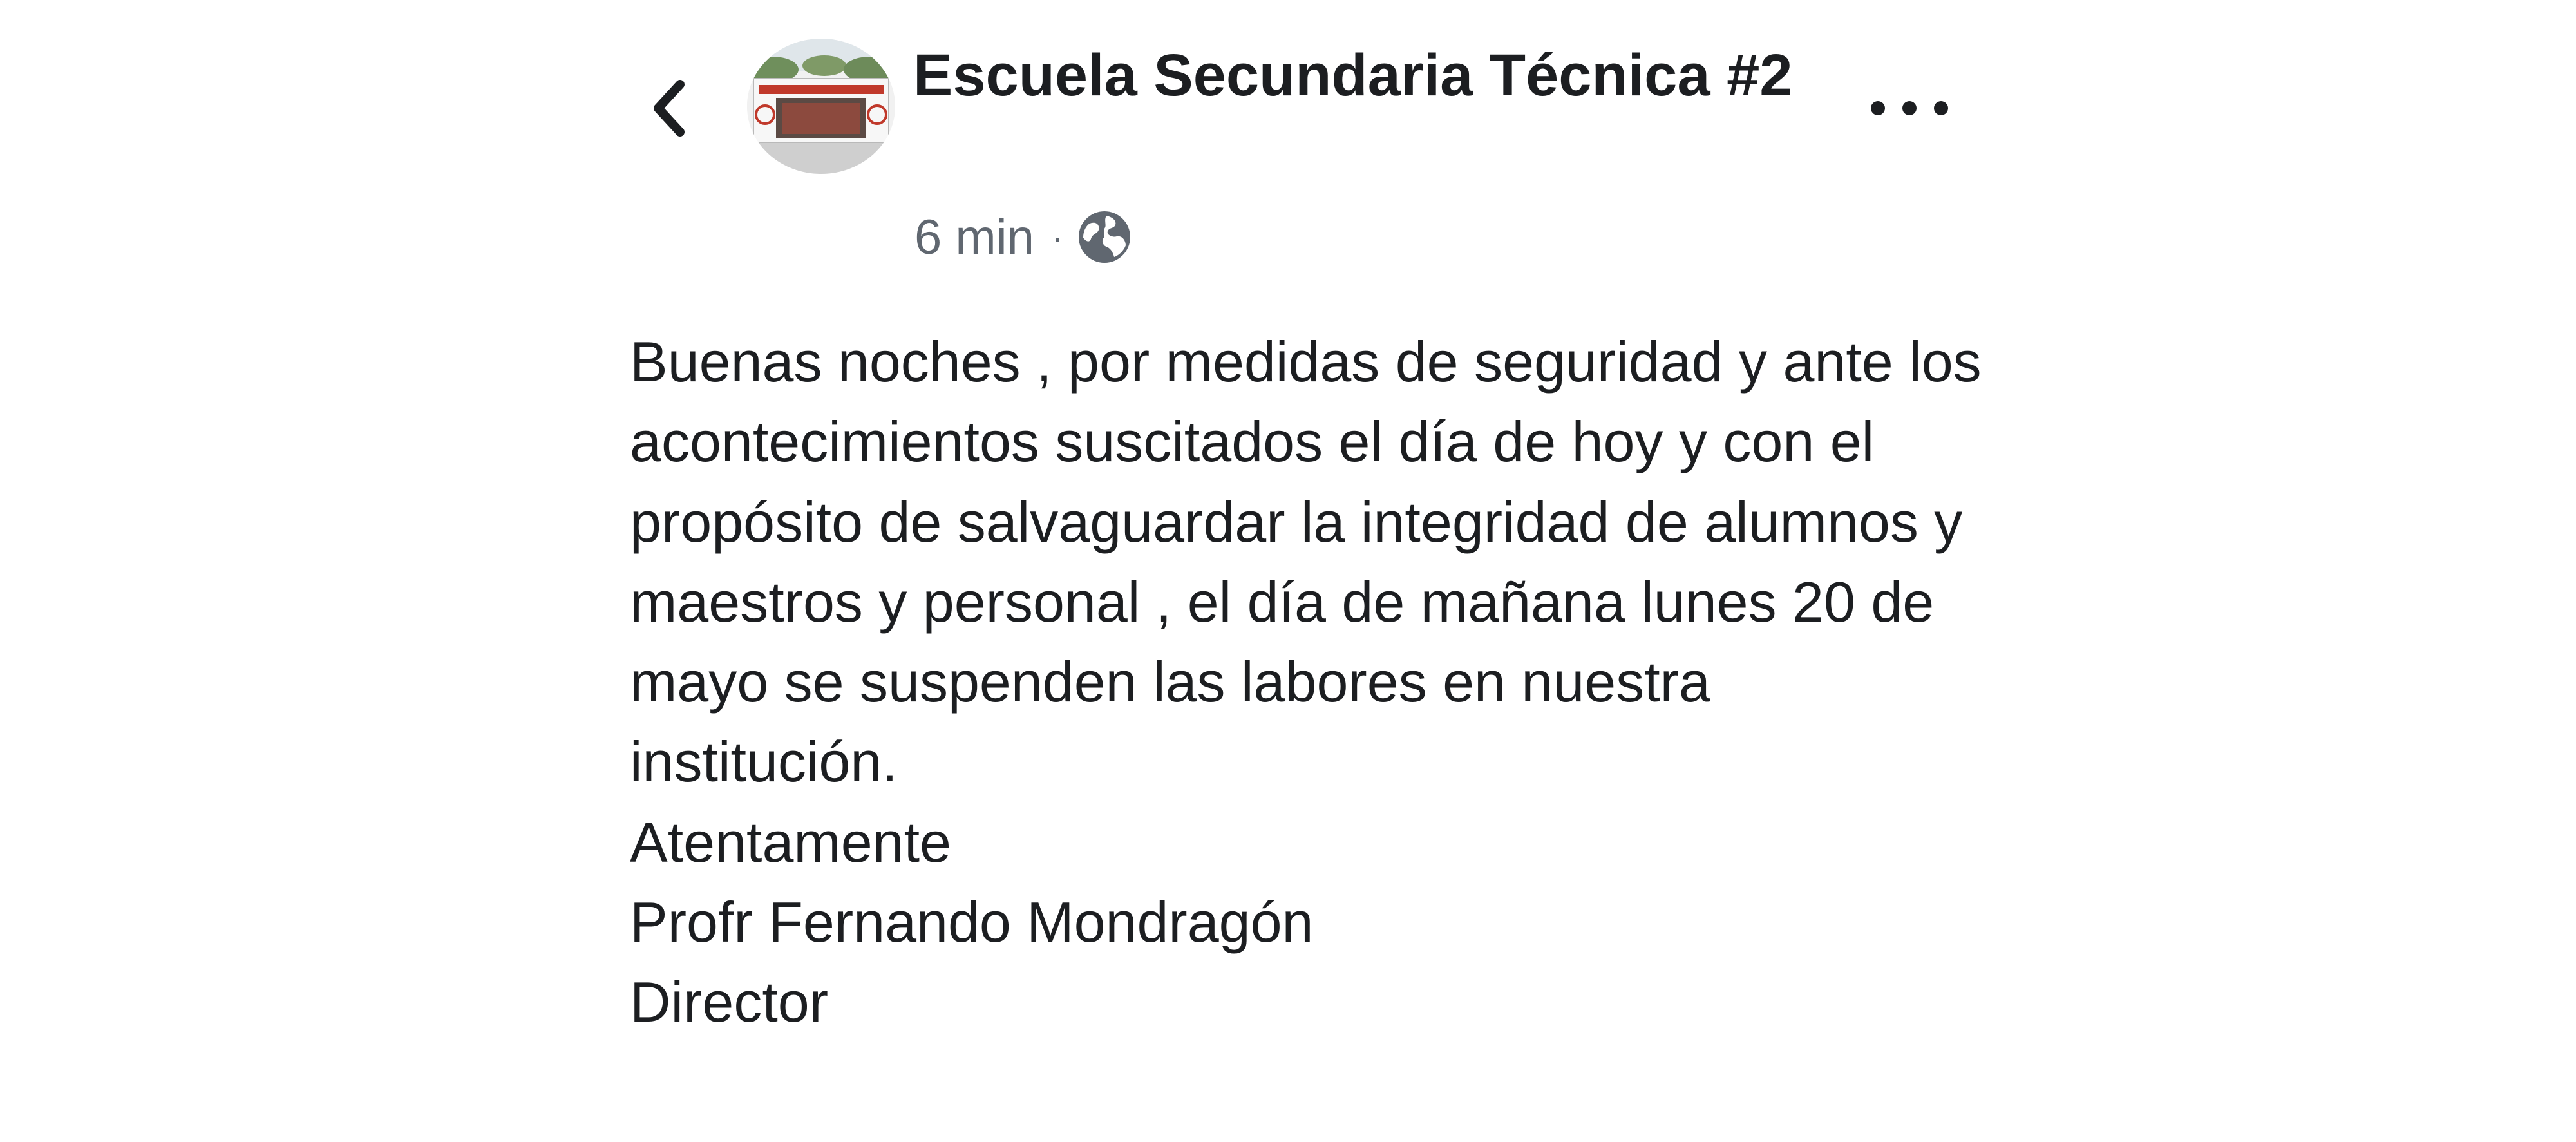 The width and height of the screenshot is (2576, 1142). Describe the element at coordinates (1909, 108) in the screenshot. I see `more-options-button` at that location.